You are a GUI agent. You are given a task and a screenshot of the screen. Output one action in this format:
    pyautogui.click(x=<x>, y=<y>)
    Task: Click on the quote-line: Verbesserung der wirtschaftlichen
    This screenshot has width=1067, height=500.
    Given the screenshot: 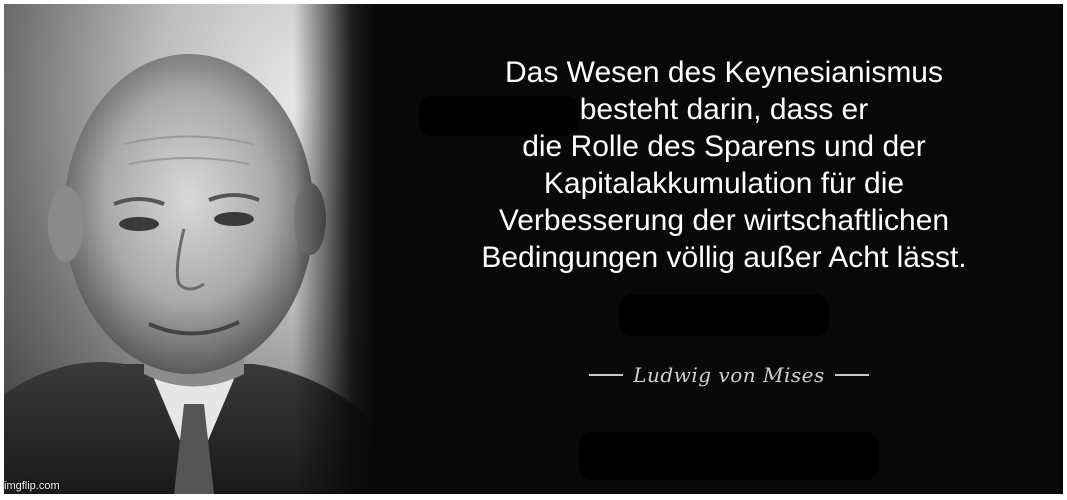 What is the action you would take?
    pyautogui.click(x=724, y=220)
    